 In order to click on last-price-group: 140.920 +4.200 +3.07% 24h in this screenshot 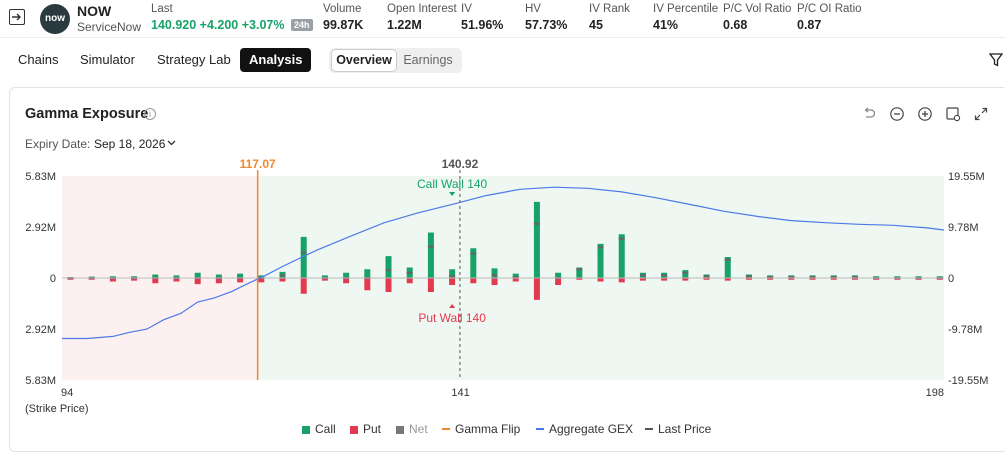, I will do `click(232, 25)`.